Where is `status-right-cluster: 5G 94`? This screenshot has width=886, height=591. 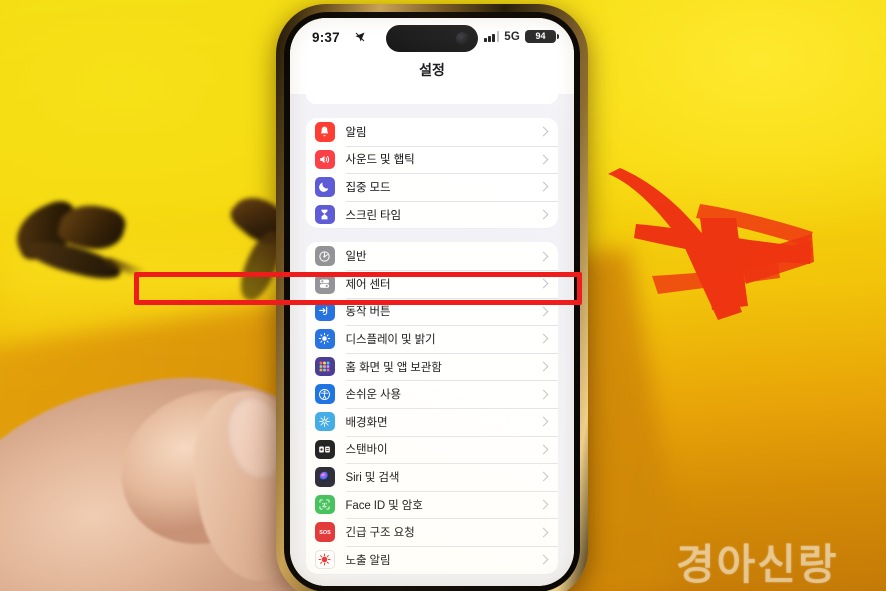 status-right-cluster: 5G 94 is located at coordinates (521, 36).